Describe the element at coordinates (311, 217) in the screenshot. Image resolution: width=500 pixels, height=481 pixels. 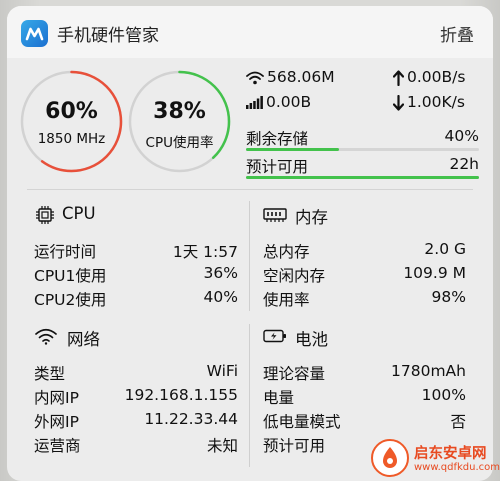
I see `memory-section-title: 内存` at that location.